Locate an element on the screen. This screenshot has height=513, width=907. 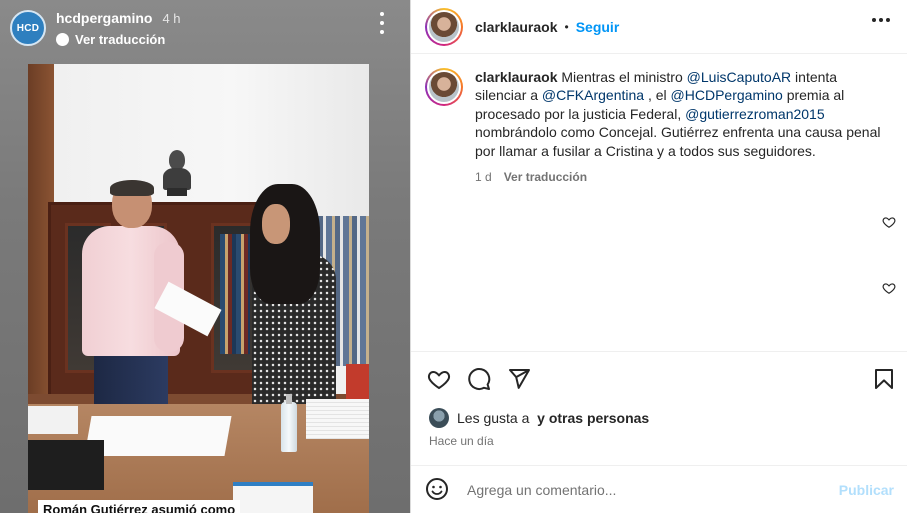
mention-link: @LuisCaputoAR is located at coordinates (739, 77).